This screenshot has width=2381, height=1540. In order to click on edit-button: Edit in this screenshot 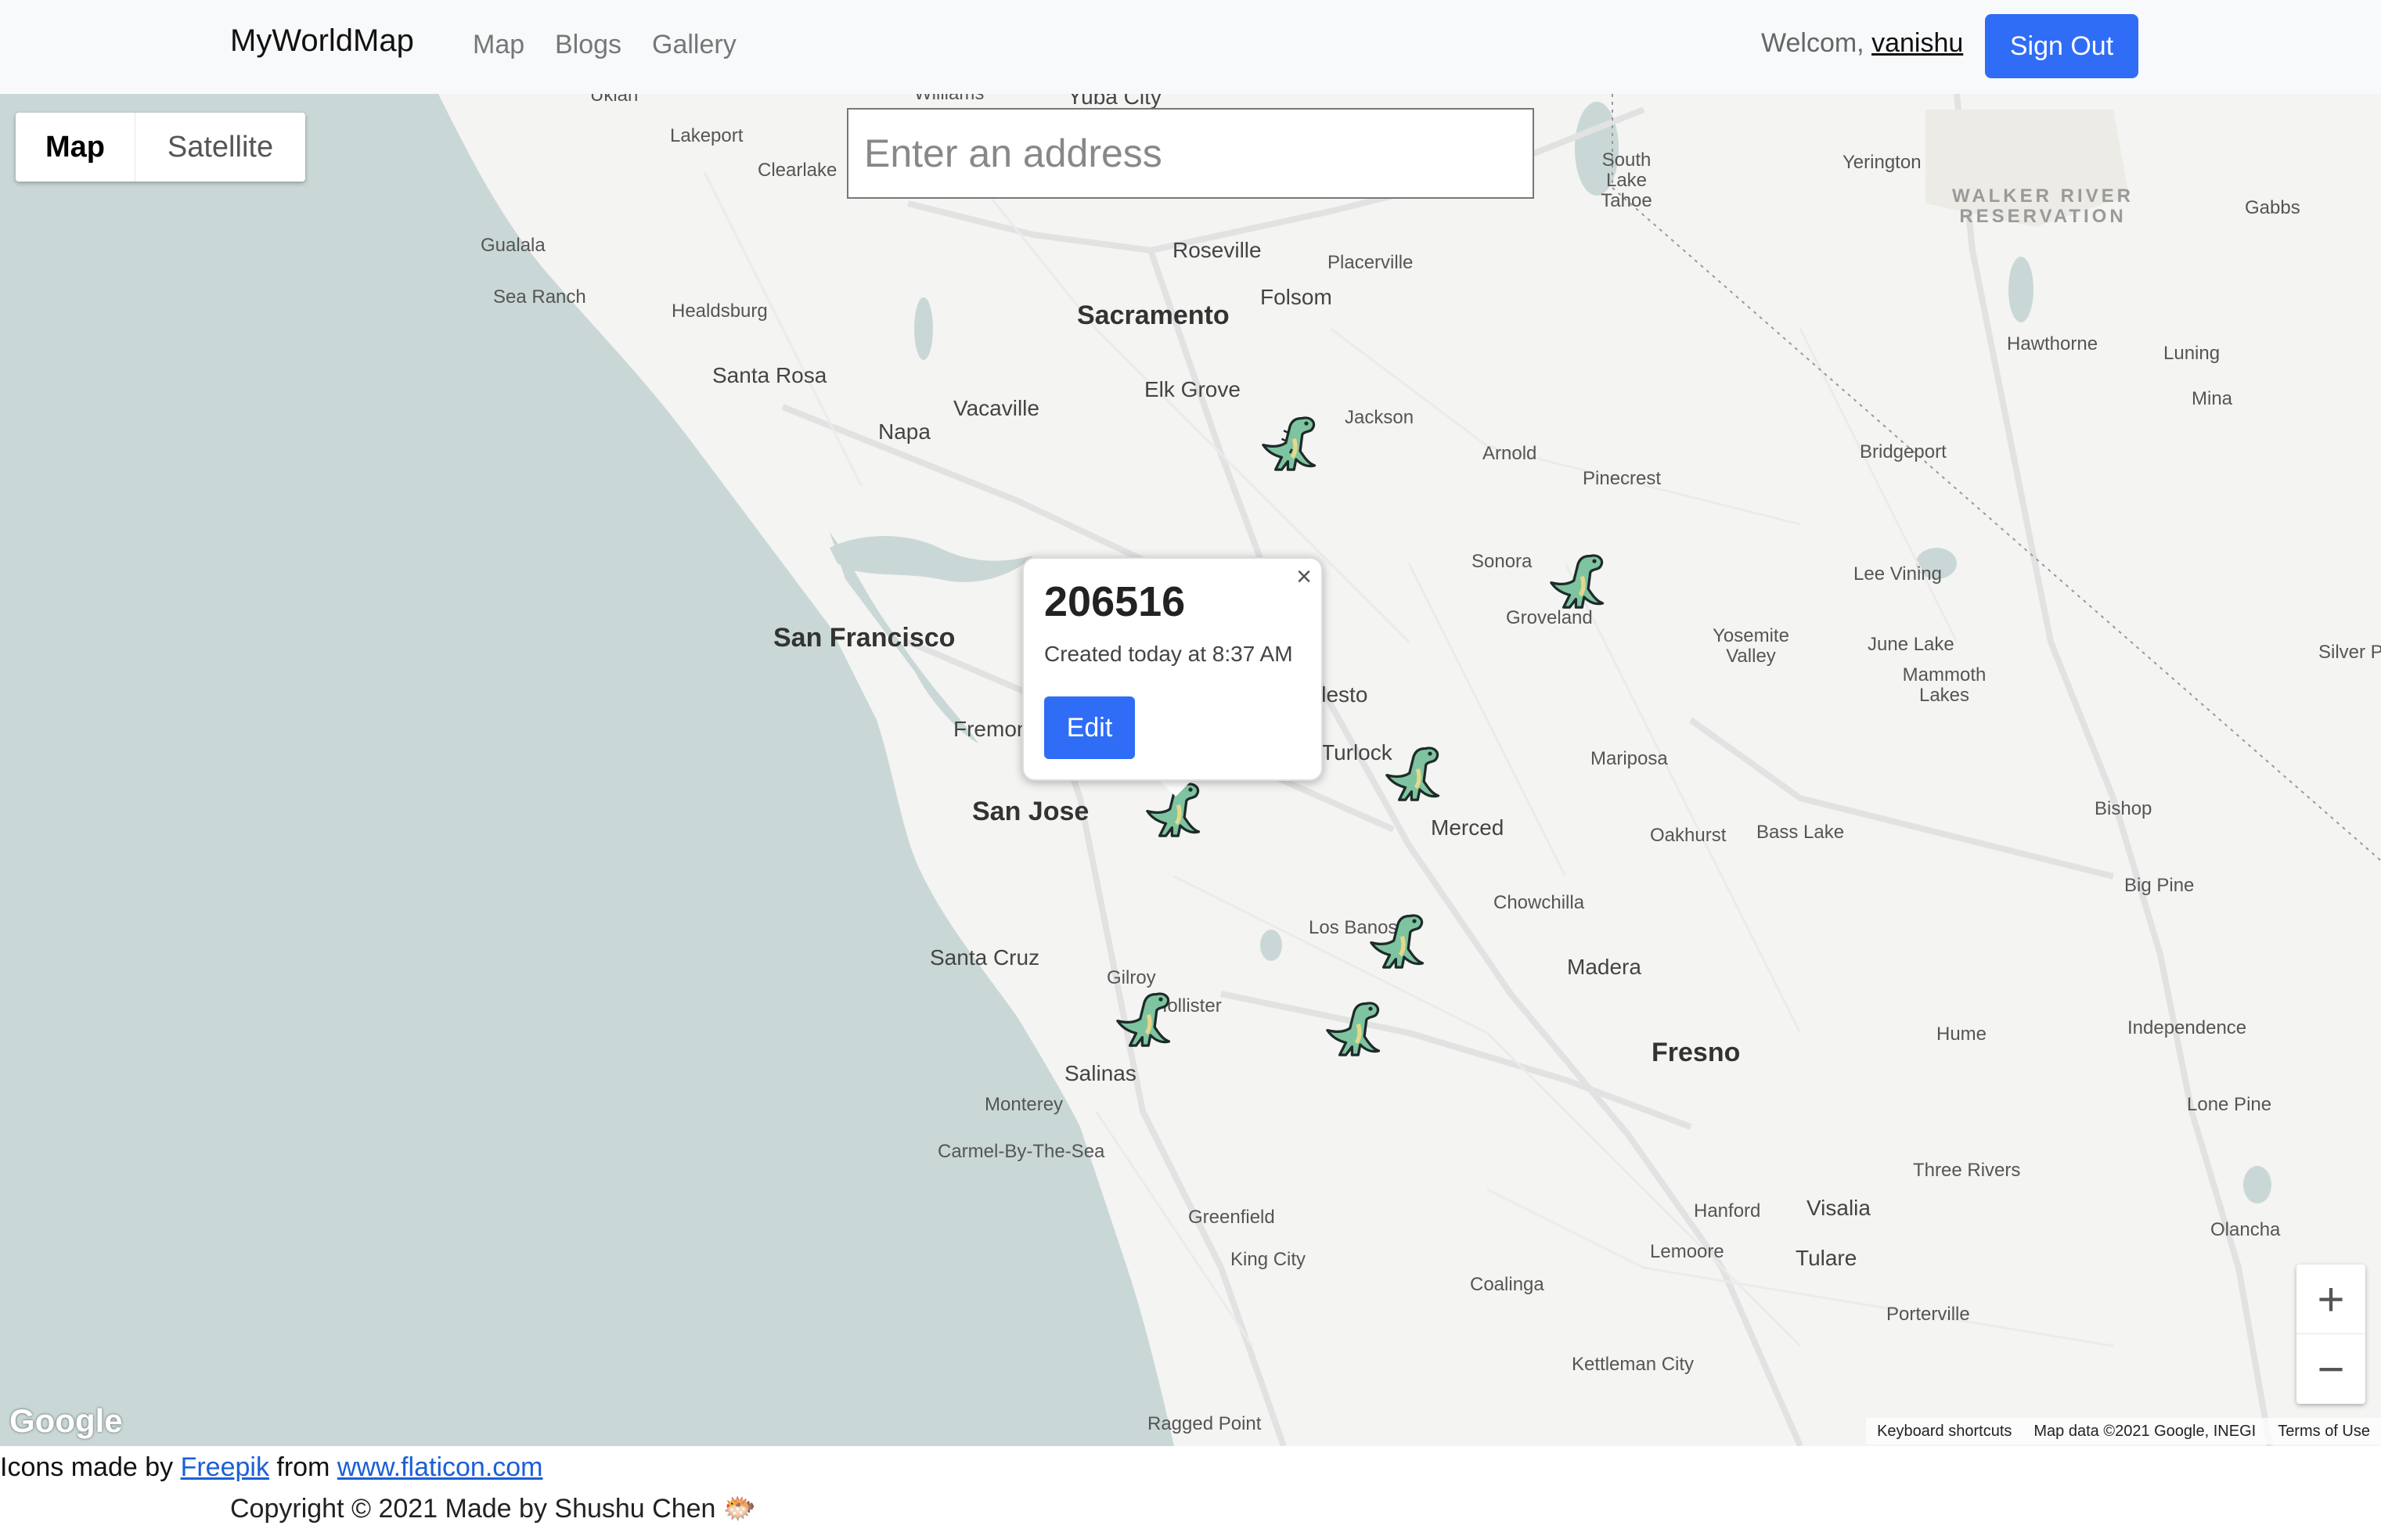, I will do `click(1090, 727)`.